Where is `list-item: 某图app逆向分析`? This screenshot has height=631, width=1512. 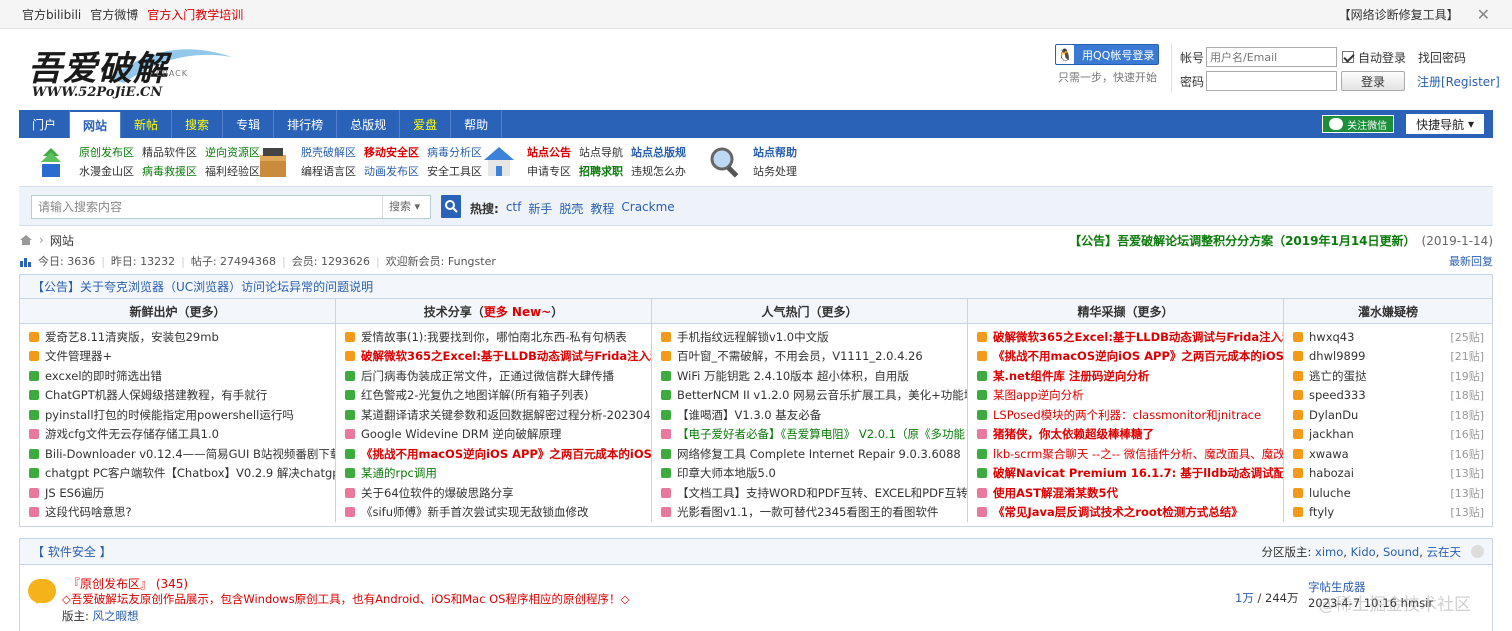 list-item: 某图app逆向分析 is located at coordinates (1125, 396).